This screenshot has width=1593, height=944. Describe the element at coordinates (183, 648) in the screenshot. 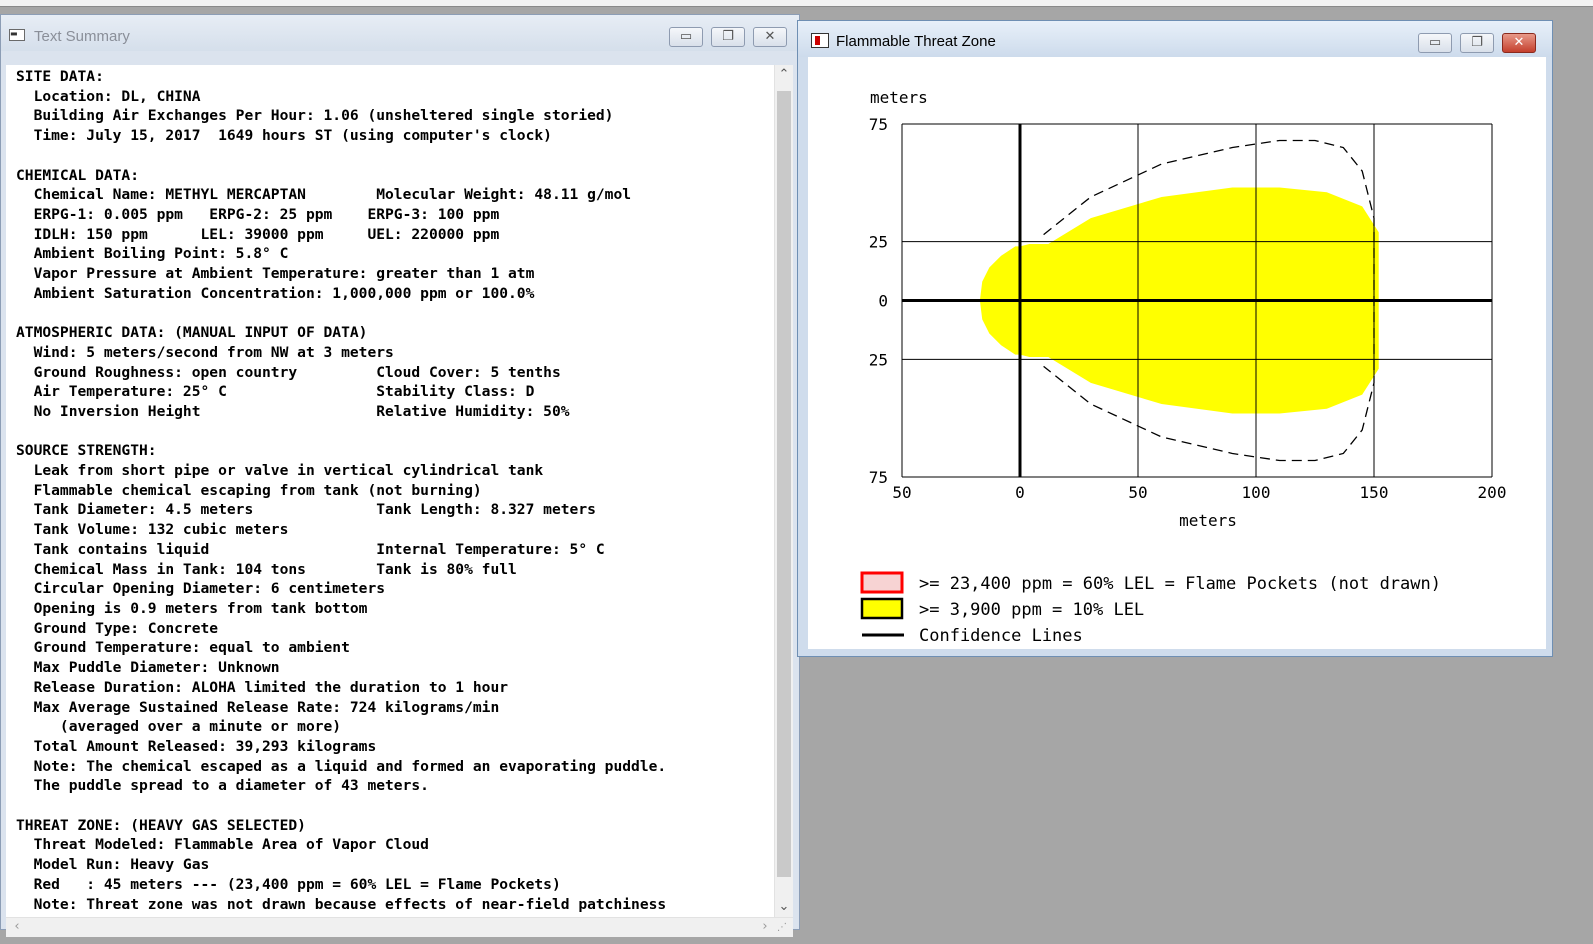

I see `summary-line: Ground Temperature: equal to ambient` at that location.